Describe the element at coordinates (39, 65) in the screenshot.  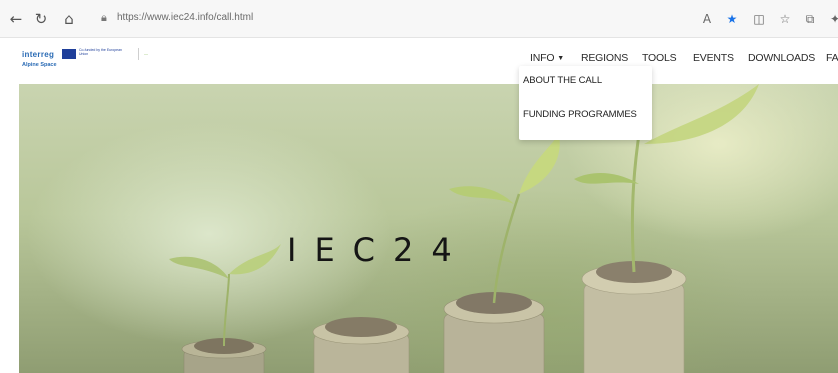
I see `logo-subtitle: Alpine Space` at that location.